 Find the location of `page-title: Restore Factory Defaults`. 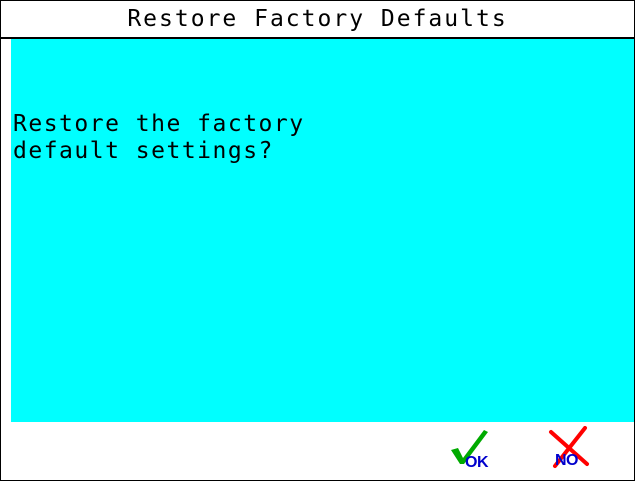

page-title: Restore Factory Defaults is located at coordinates (317, 19).